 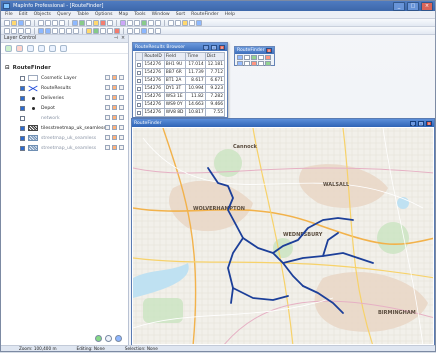 I want to click on sql-icon, so click(x=110, y=22).